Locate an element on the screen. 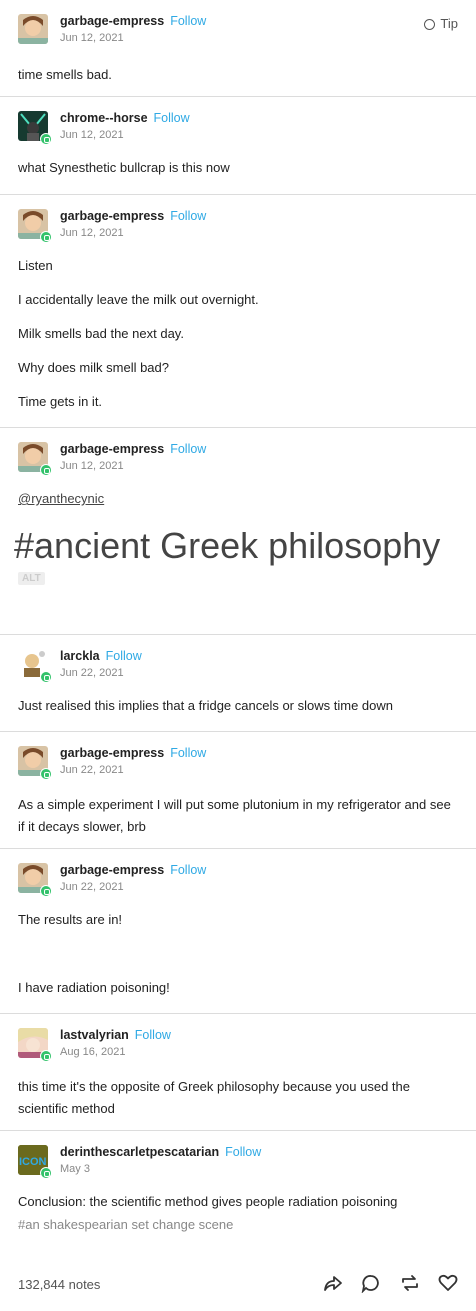 This screenshot has height=1311, width=476. reply-icon is located at coordinates (371, 1283).